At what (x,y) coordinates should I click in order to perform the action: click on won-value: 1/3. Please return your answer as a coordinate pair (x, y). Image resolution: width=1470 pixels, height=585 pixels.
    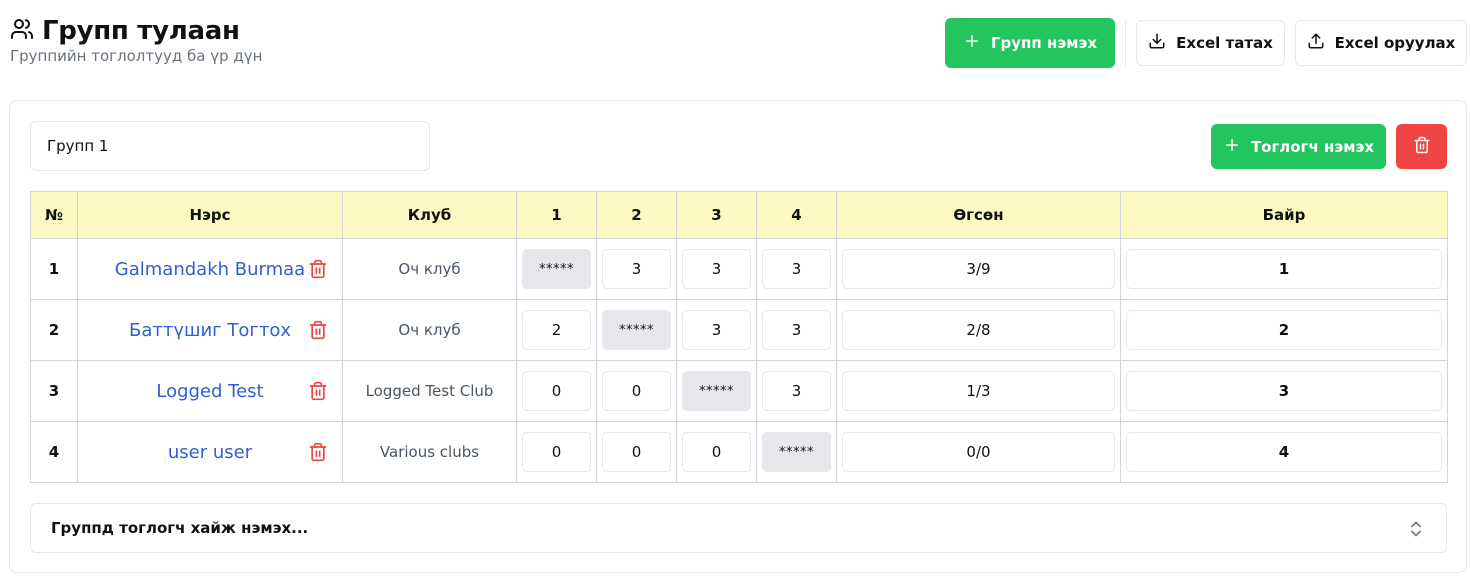
    Looking at the image, I should click on (978, 391).